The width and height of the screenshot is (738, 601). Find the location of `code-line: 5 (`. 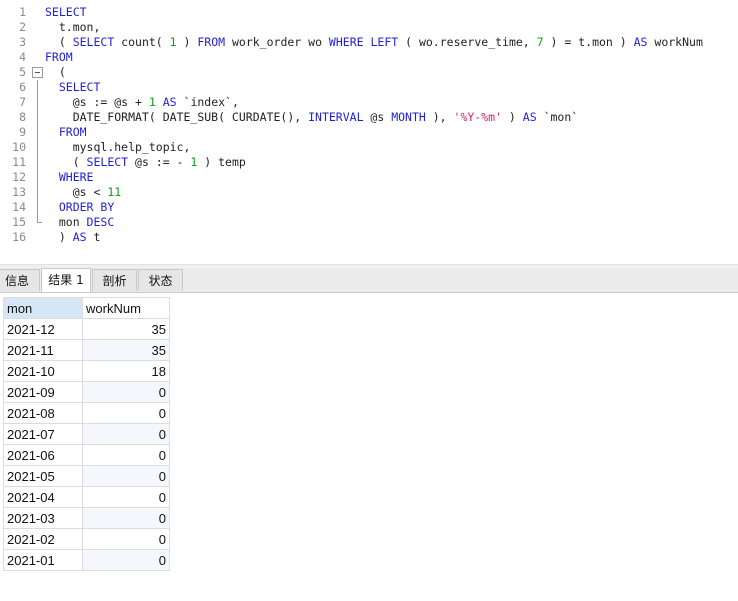

code-line: 5 ( is located at coordinates (369, 72).